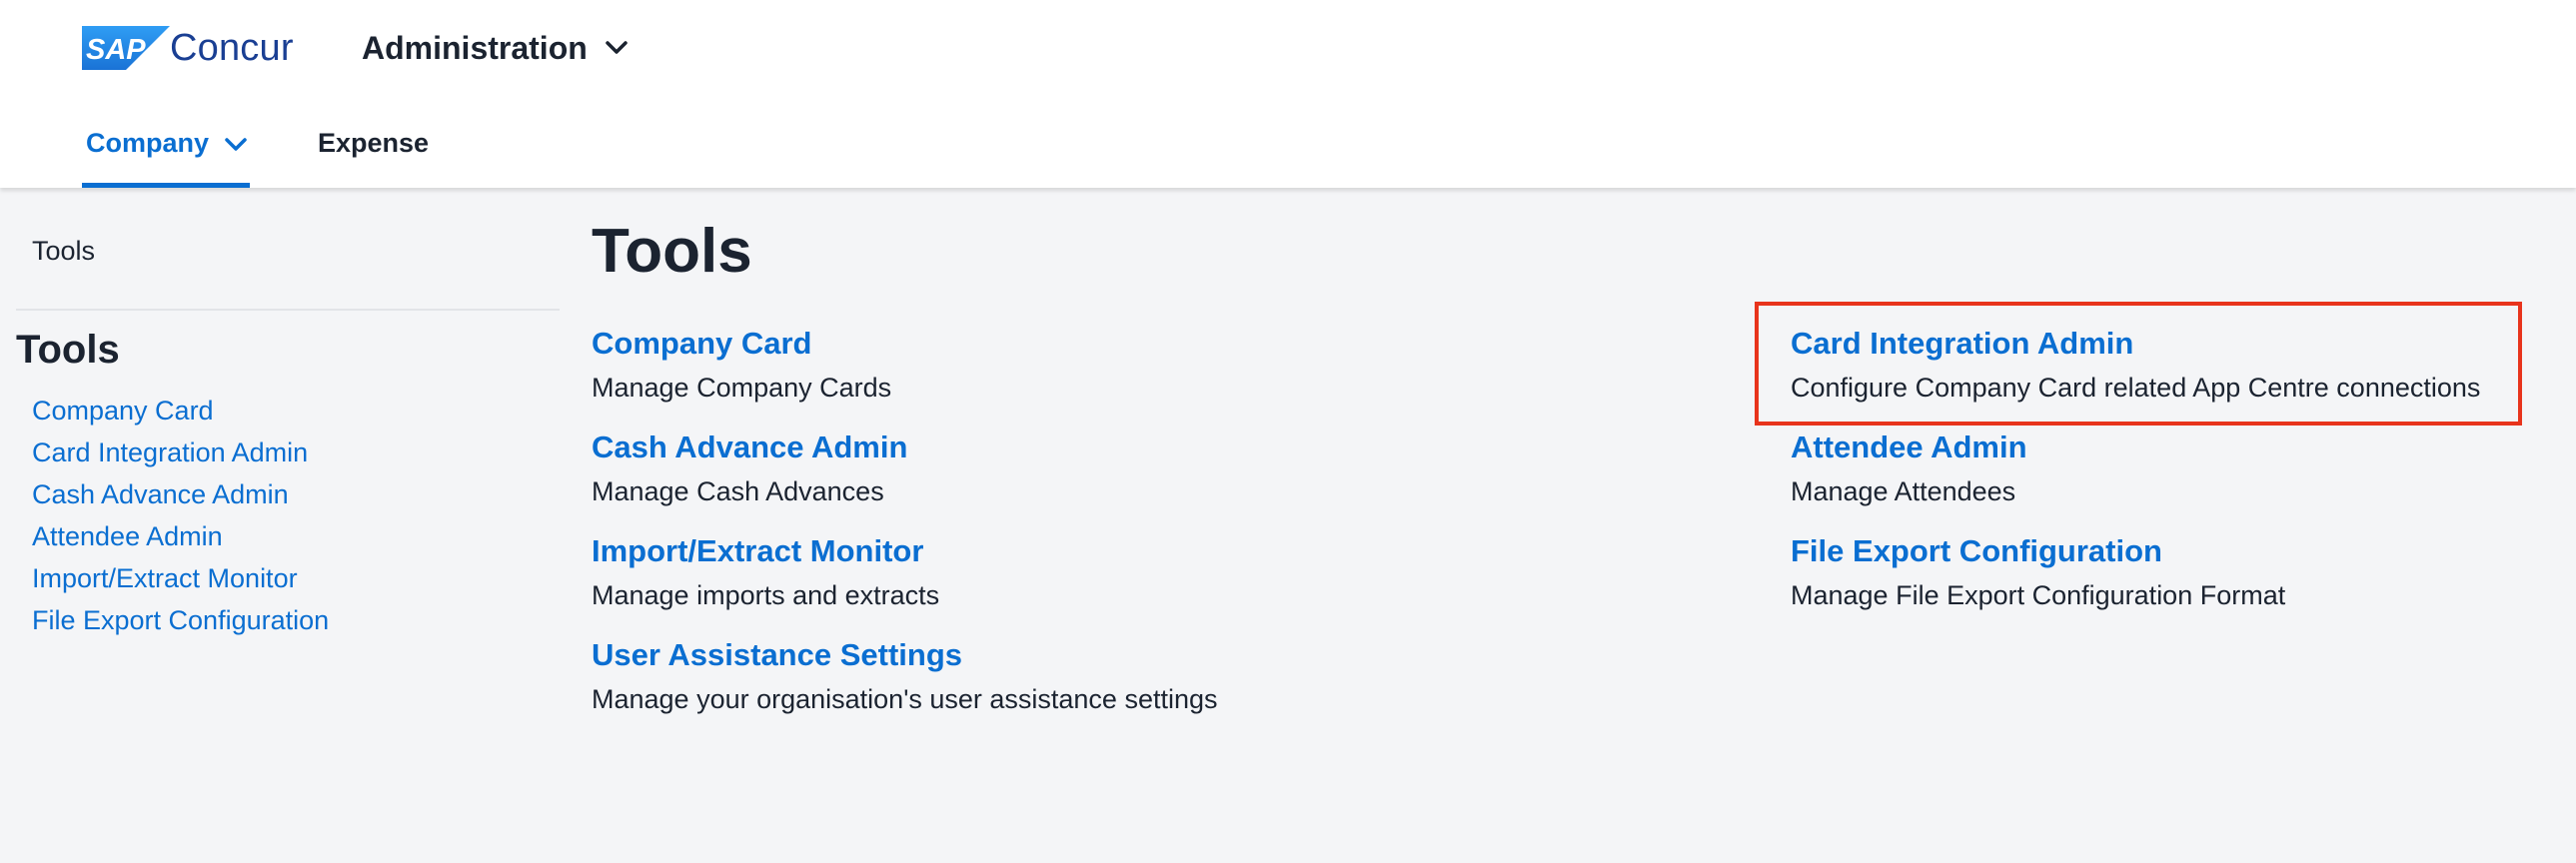 The height and width of the screenshot is (863, 2576). I want to click on sap-logo-icon: SAP, so click(126, 48).